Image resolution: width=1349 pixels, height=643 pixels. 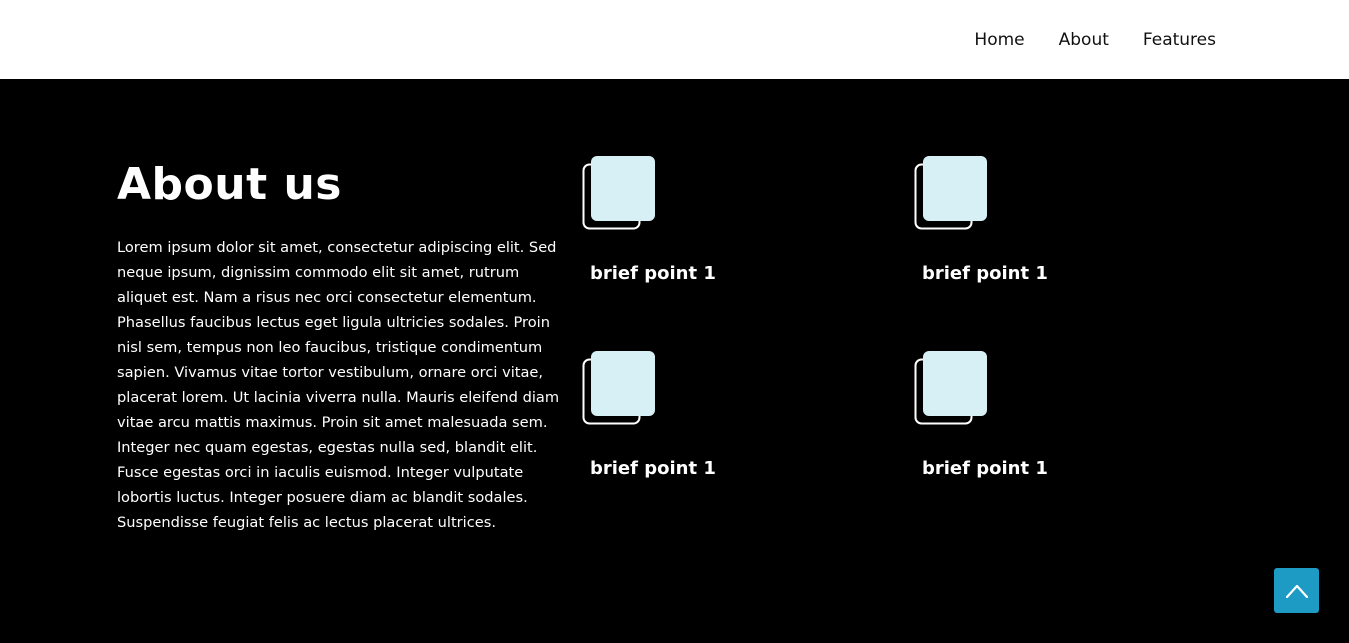 I want to click on chevron-up-icon, so click(x=1296, y=591).